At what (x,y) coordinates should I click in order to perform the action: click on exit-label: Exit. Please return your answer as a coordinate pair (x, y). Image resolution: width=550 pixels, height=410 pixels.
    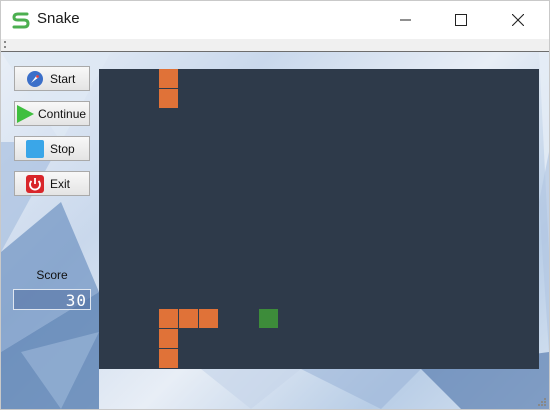
    Looking at the image, I should click on (60, 183).